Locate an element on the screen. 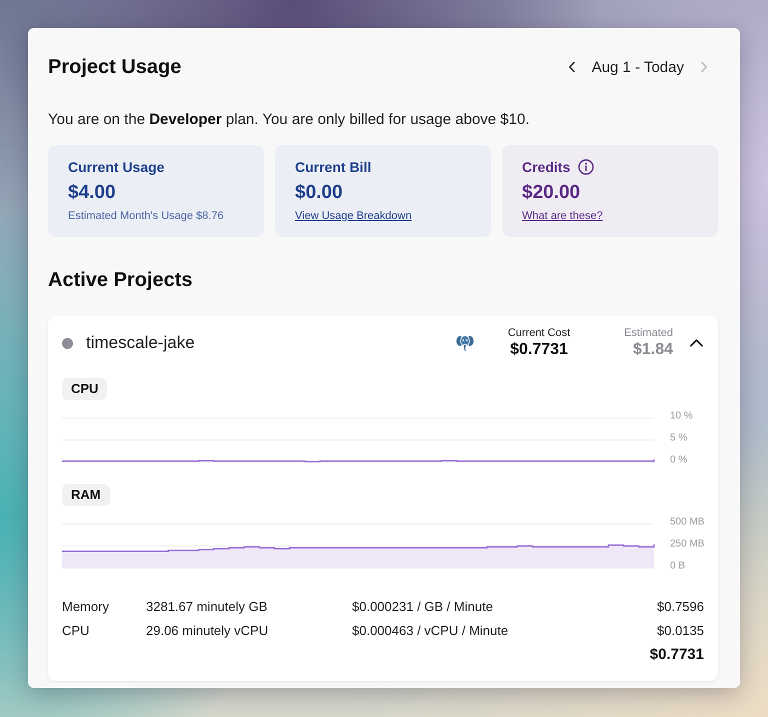  project-name: timescale-jake is located at coordinates (141, 343).